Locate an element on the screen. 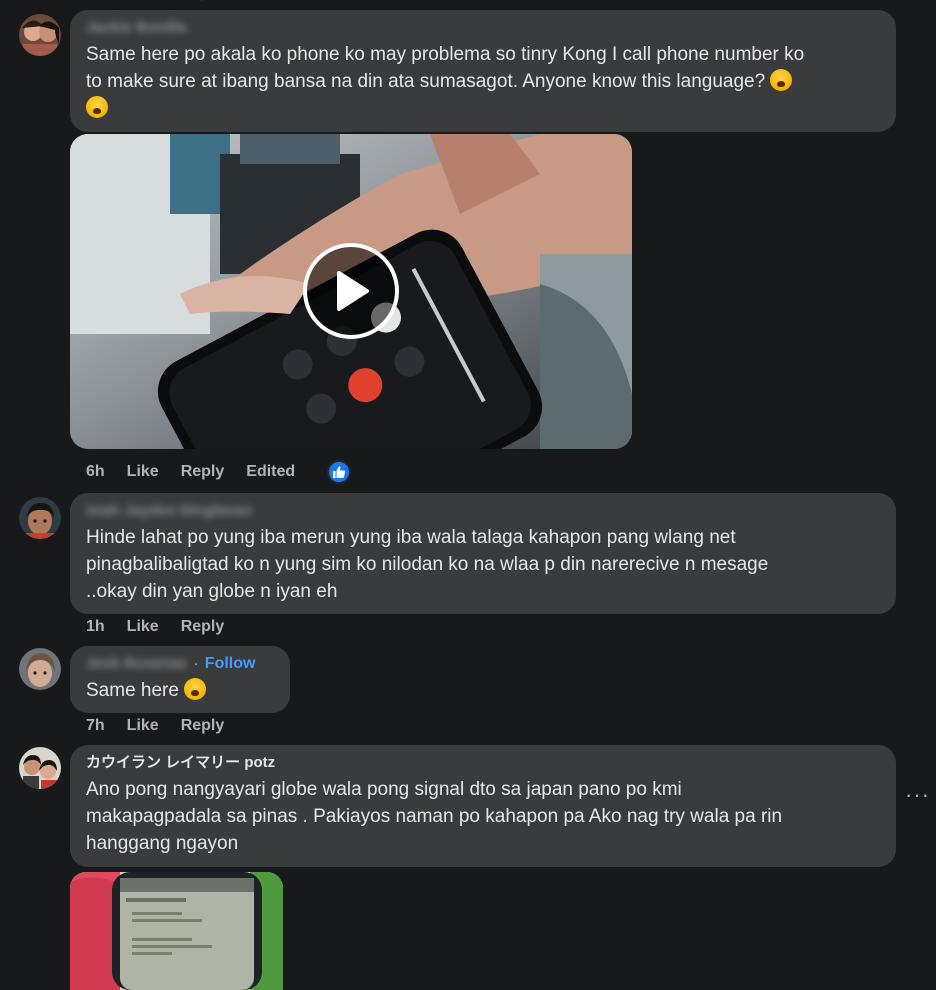 The image size is (936, 990). comment-time: 1h is located at coordinates (95, 627).